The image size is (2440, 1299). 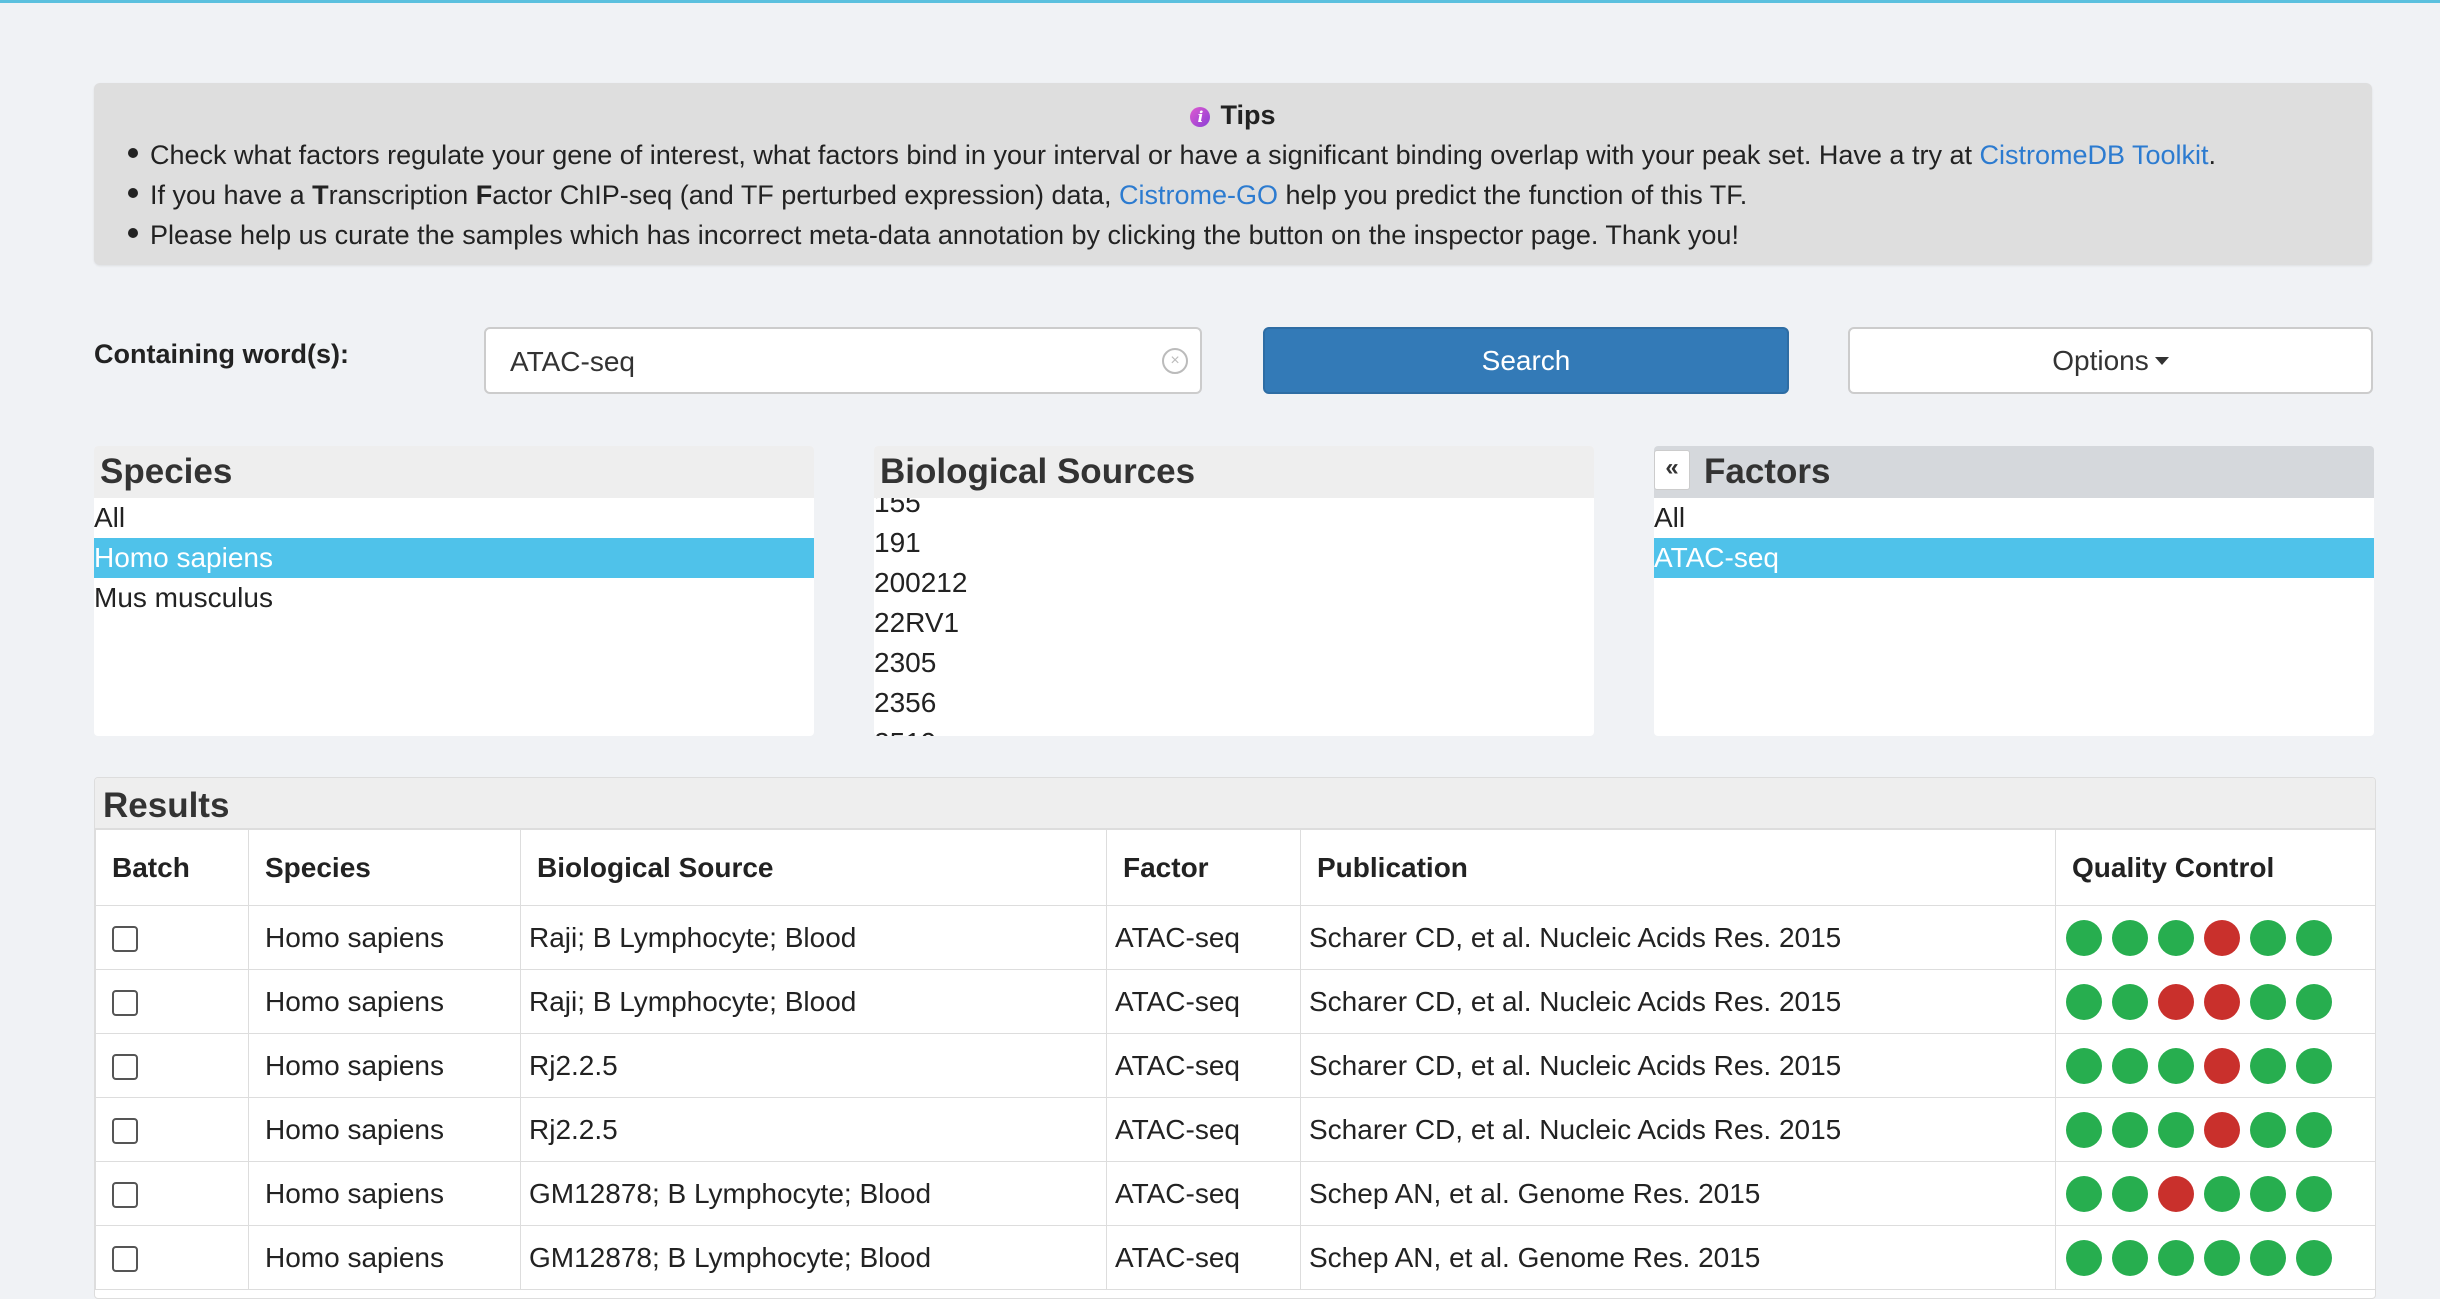 I want to click on species-item-homo-sapiens: Homo sapiens, so click(x=454, y=558).